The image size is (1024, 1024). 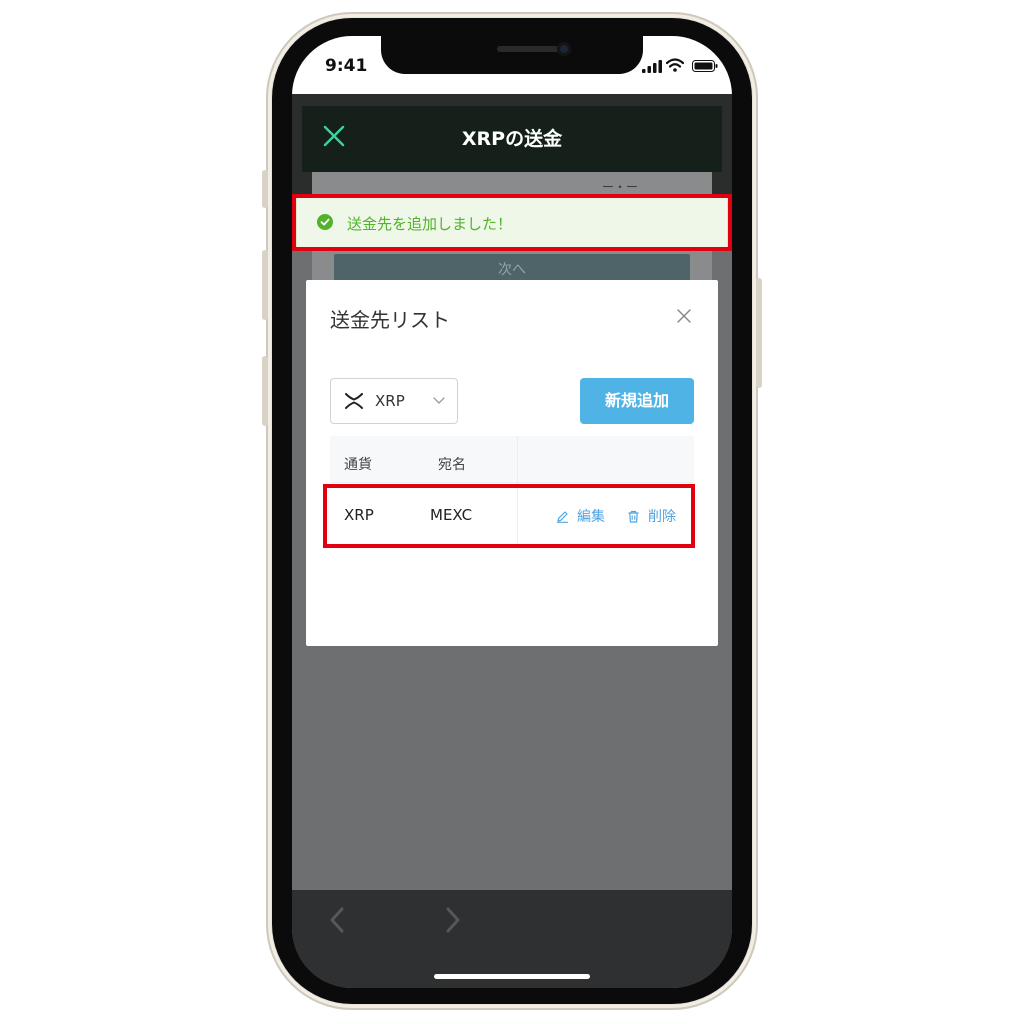 What do you see at coordinates (354, 401) in the screenshot?
I see `xrp-icon` at bounding box center [354, 401].